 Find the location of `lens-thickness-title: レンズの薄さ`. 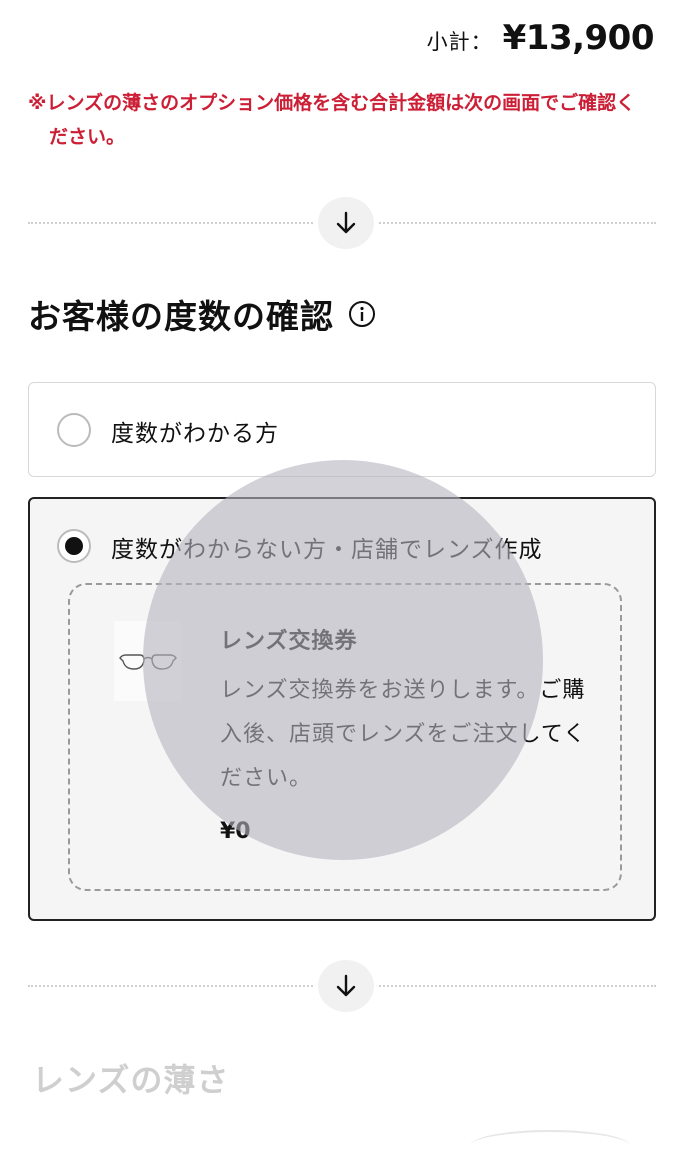

lens-thickness-title: レンズの薄さ is located at coordinates (131, 1080).